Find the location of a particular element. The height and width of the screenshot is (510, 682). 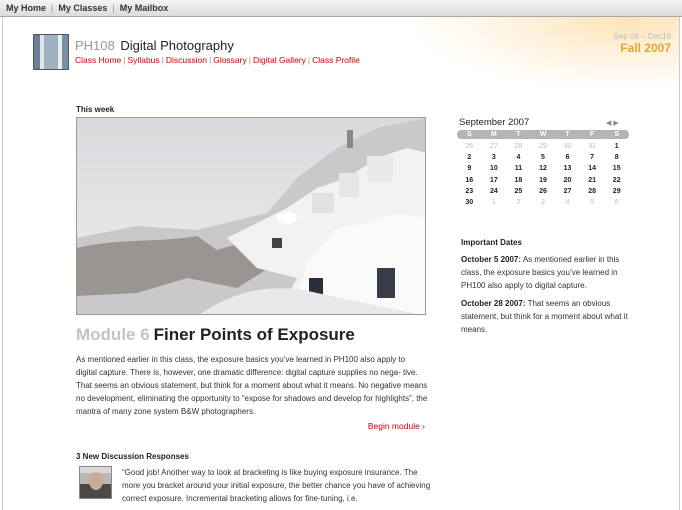

calendar-day: 18 is located at coordinates (518, 182).